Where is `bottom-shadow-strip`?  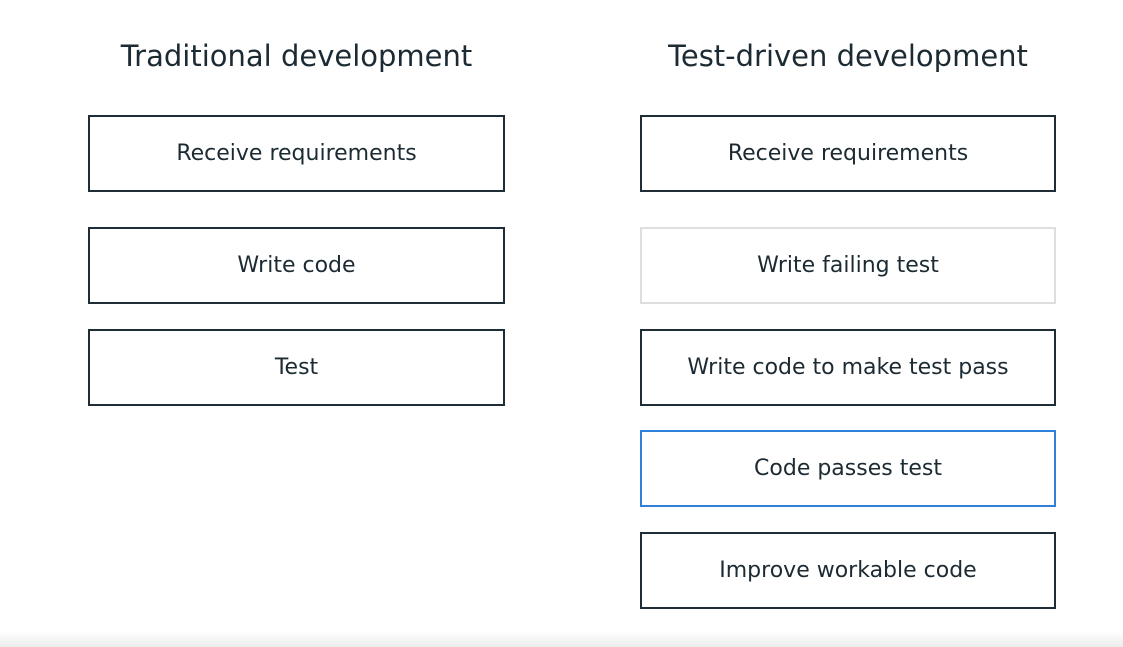 bottom-shadow-strip is located at coordinates (561, 639).